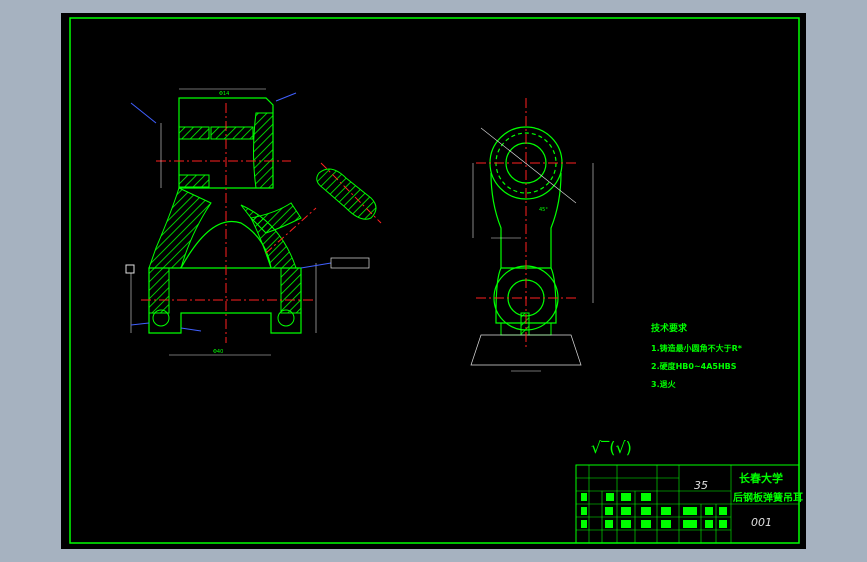  Describe the element at coordinates (611, 447) in the screenshot. I see `roughness-symbol: √‾(√)` at that location.